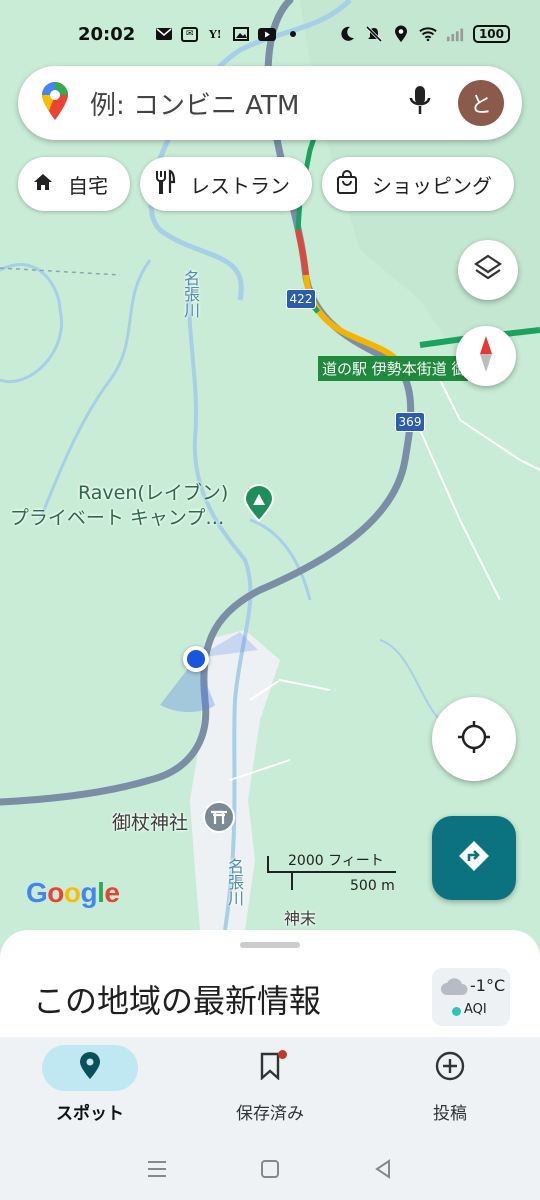 The width and height of the screenshot is (540, 1200). I want to click on layers-icon, so click(488, 270).